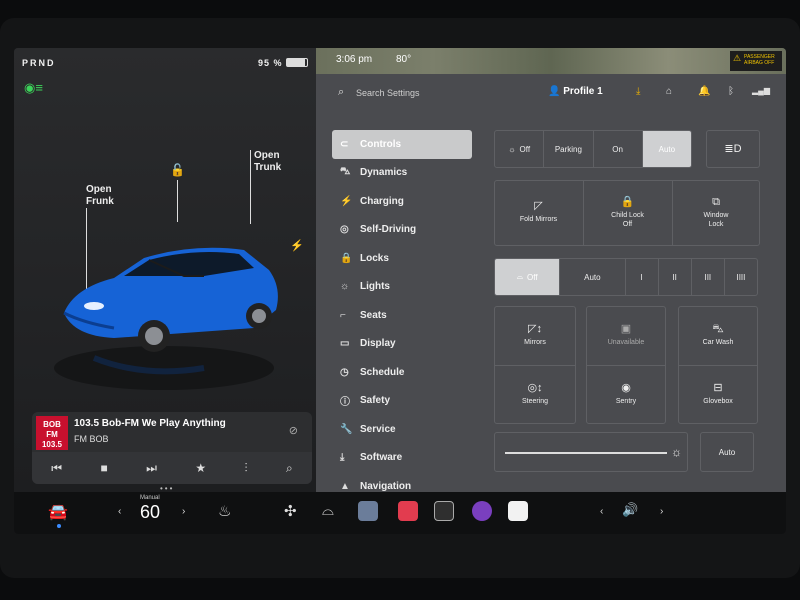 The width and height of the screenshot is (800, 600). I want to click on search-icon: ⌕, so click(289, 468).